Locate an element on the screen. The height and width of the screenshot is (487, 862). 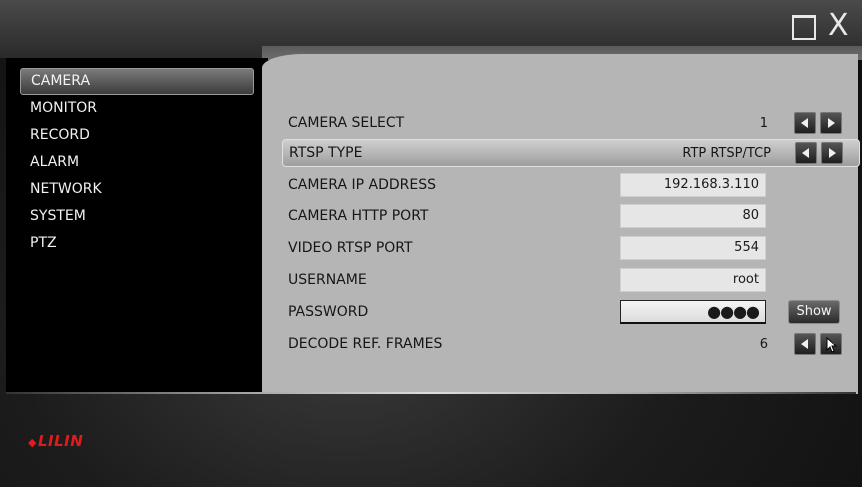
password-label: PASSWORD is located at coordinates (328, 312).